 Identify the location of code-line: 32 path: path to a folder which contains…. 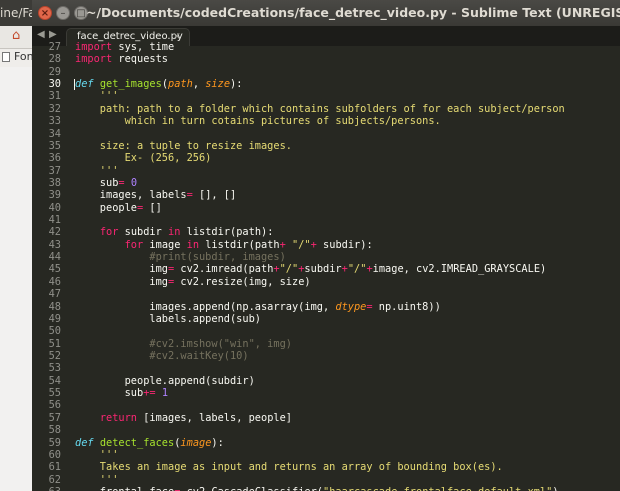
(326, 109).